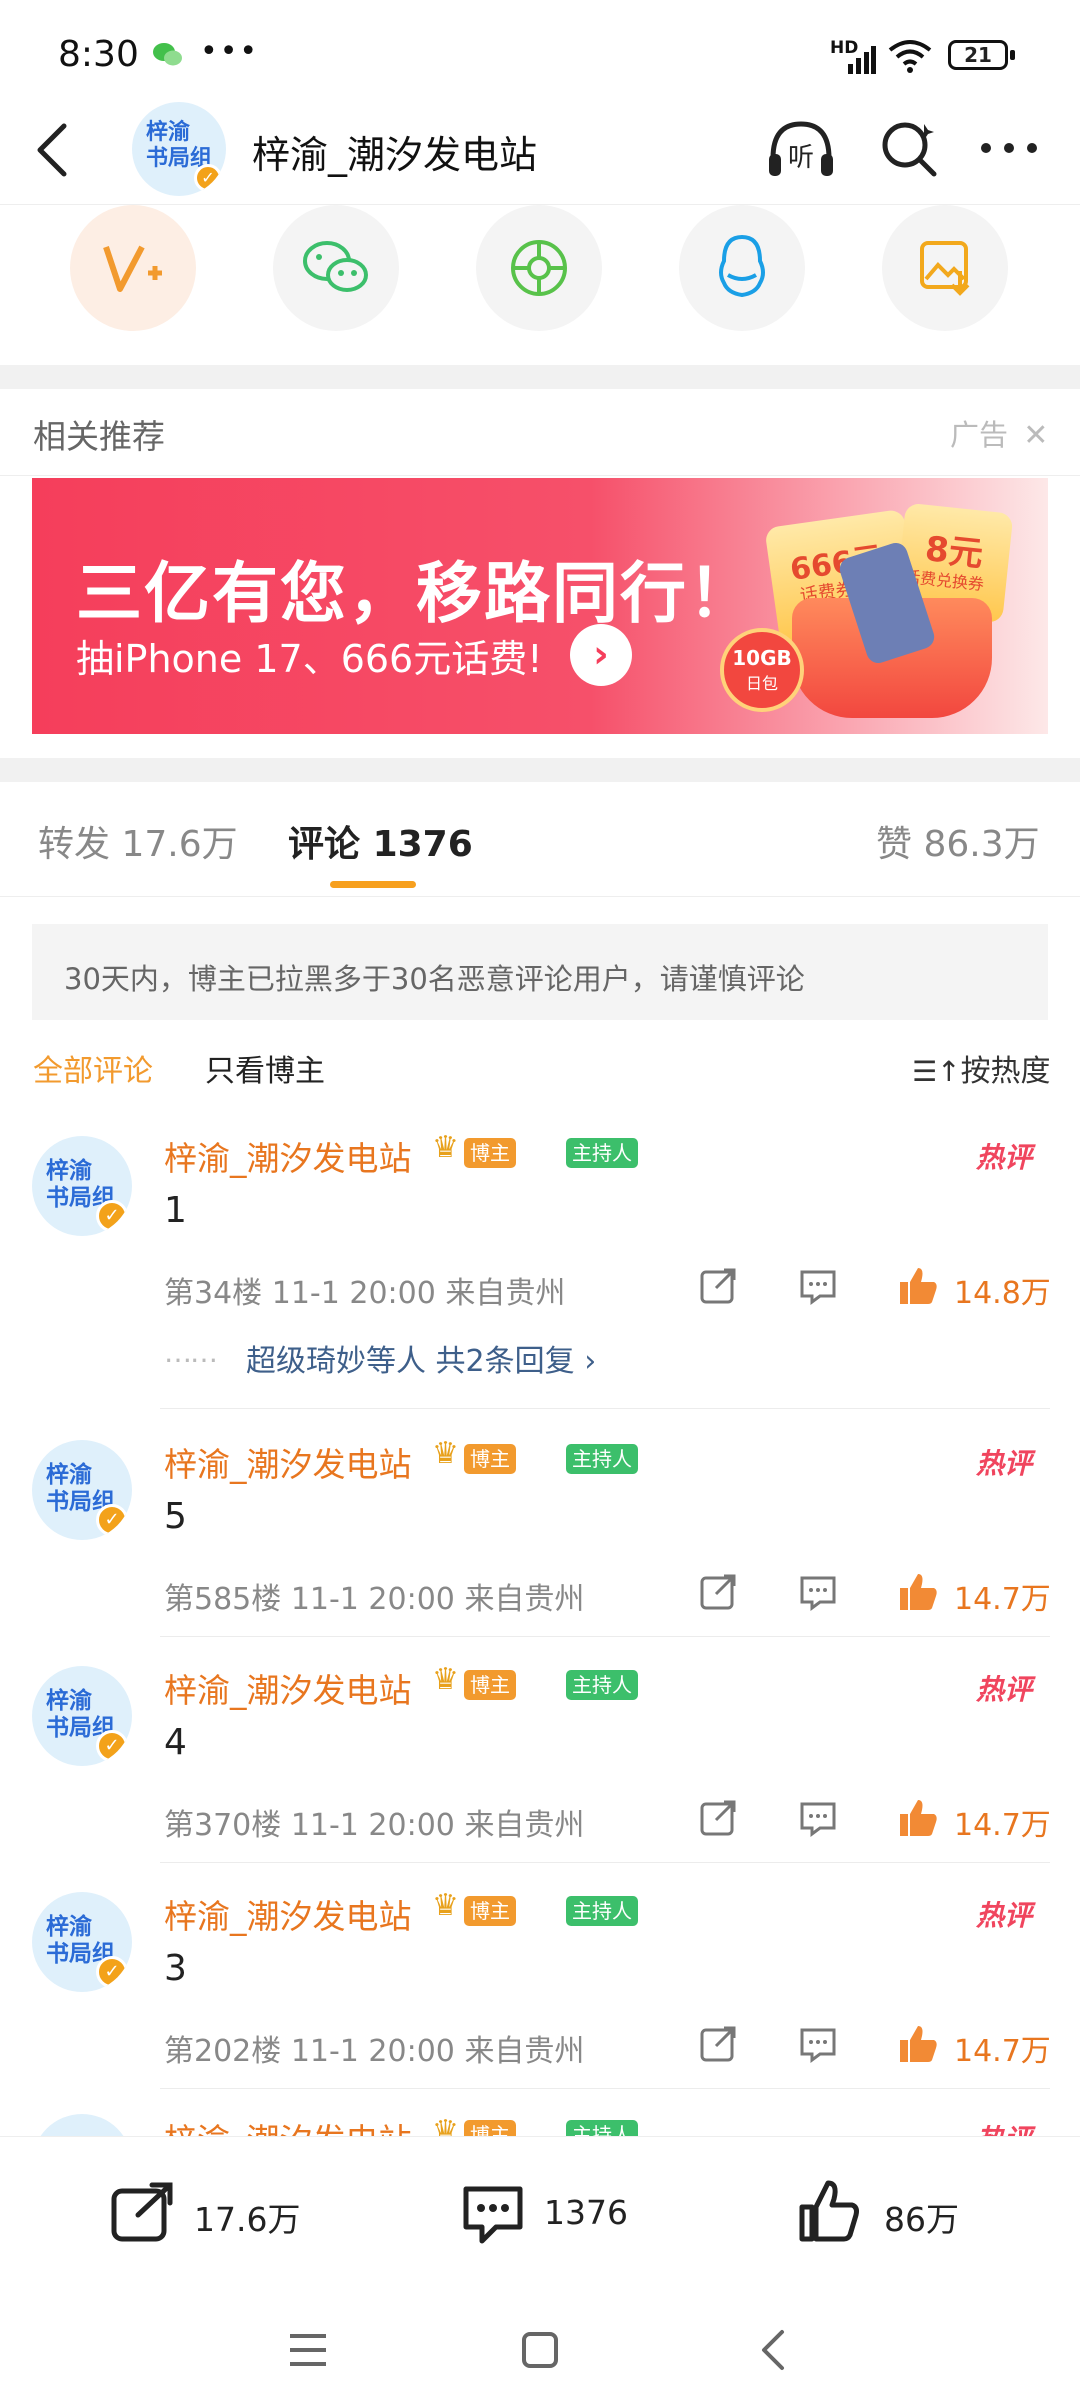 Image resolution: width=1080 pixels, height=2400 pixels. What do you see at coordinates (336, 1361) in the screenshot?
I see `replies-who: 超级琦妙等人` at bounding box center [336, 1361].